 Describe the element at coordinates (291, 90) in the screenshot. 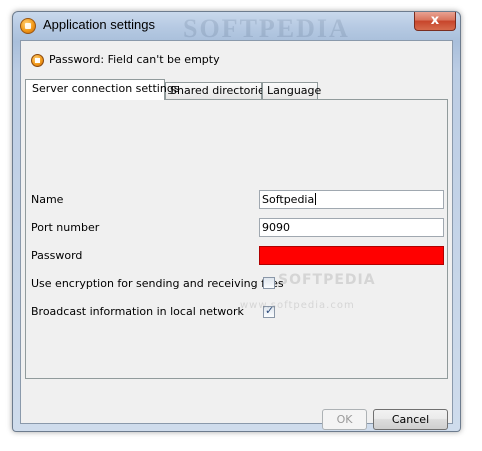

I see `tab-language: Language` at that location.